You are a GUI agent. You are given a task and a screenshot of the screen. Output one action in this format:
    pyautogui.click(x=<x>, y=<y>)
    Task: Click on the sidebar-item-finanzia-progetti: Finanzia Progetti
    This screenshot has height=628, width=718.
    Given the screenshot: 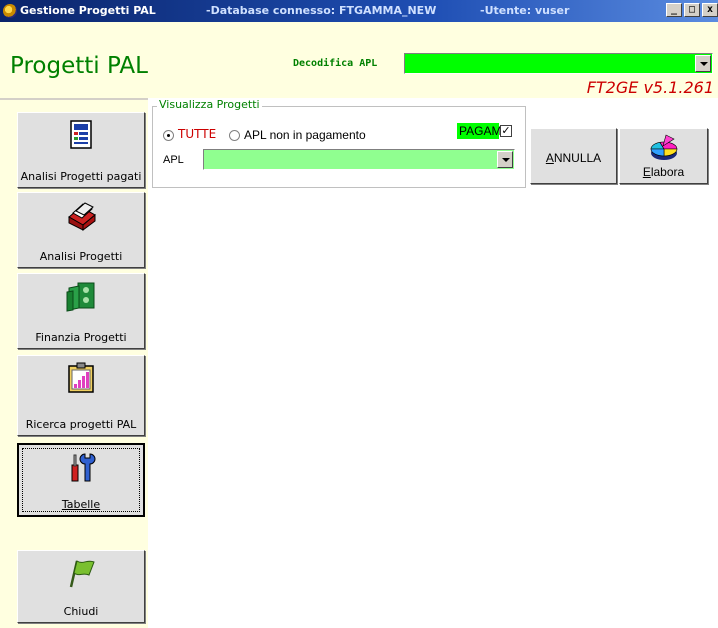 What is the action you would take?
    pyautogui.click(x=81, y=311)
    